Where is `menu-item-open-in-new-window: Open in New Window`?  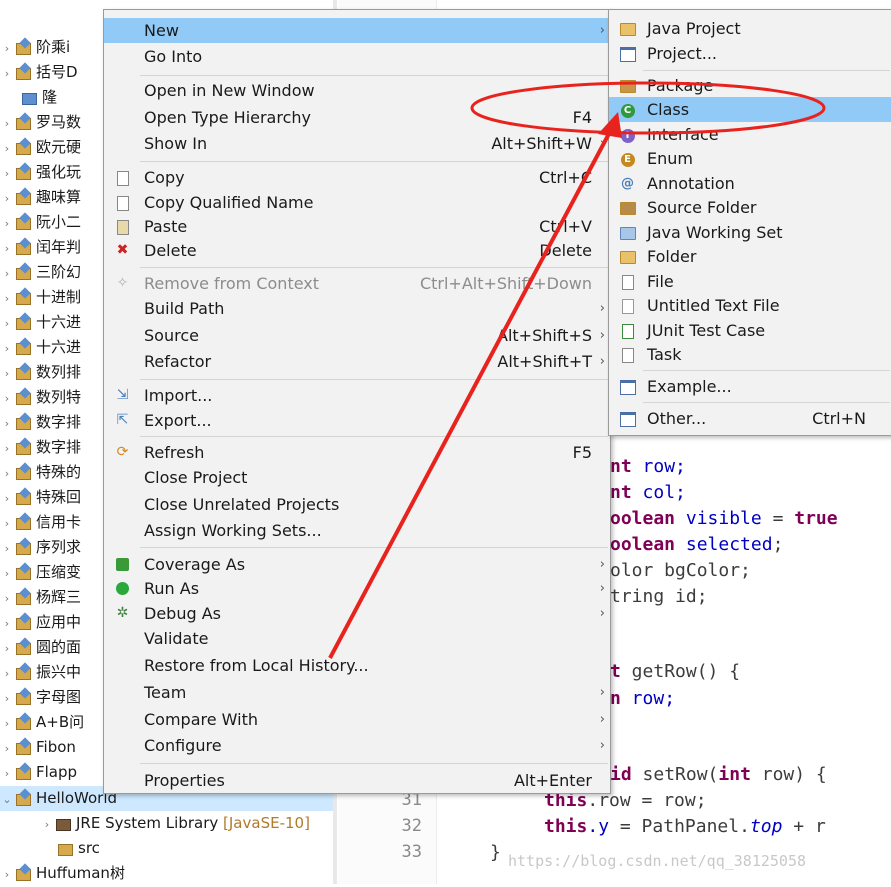 menu-item-open-in-new-window: Open in New Window is located at coordinates (357, 90).